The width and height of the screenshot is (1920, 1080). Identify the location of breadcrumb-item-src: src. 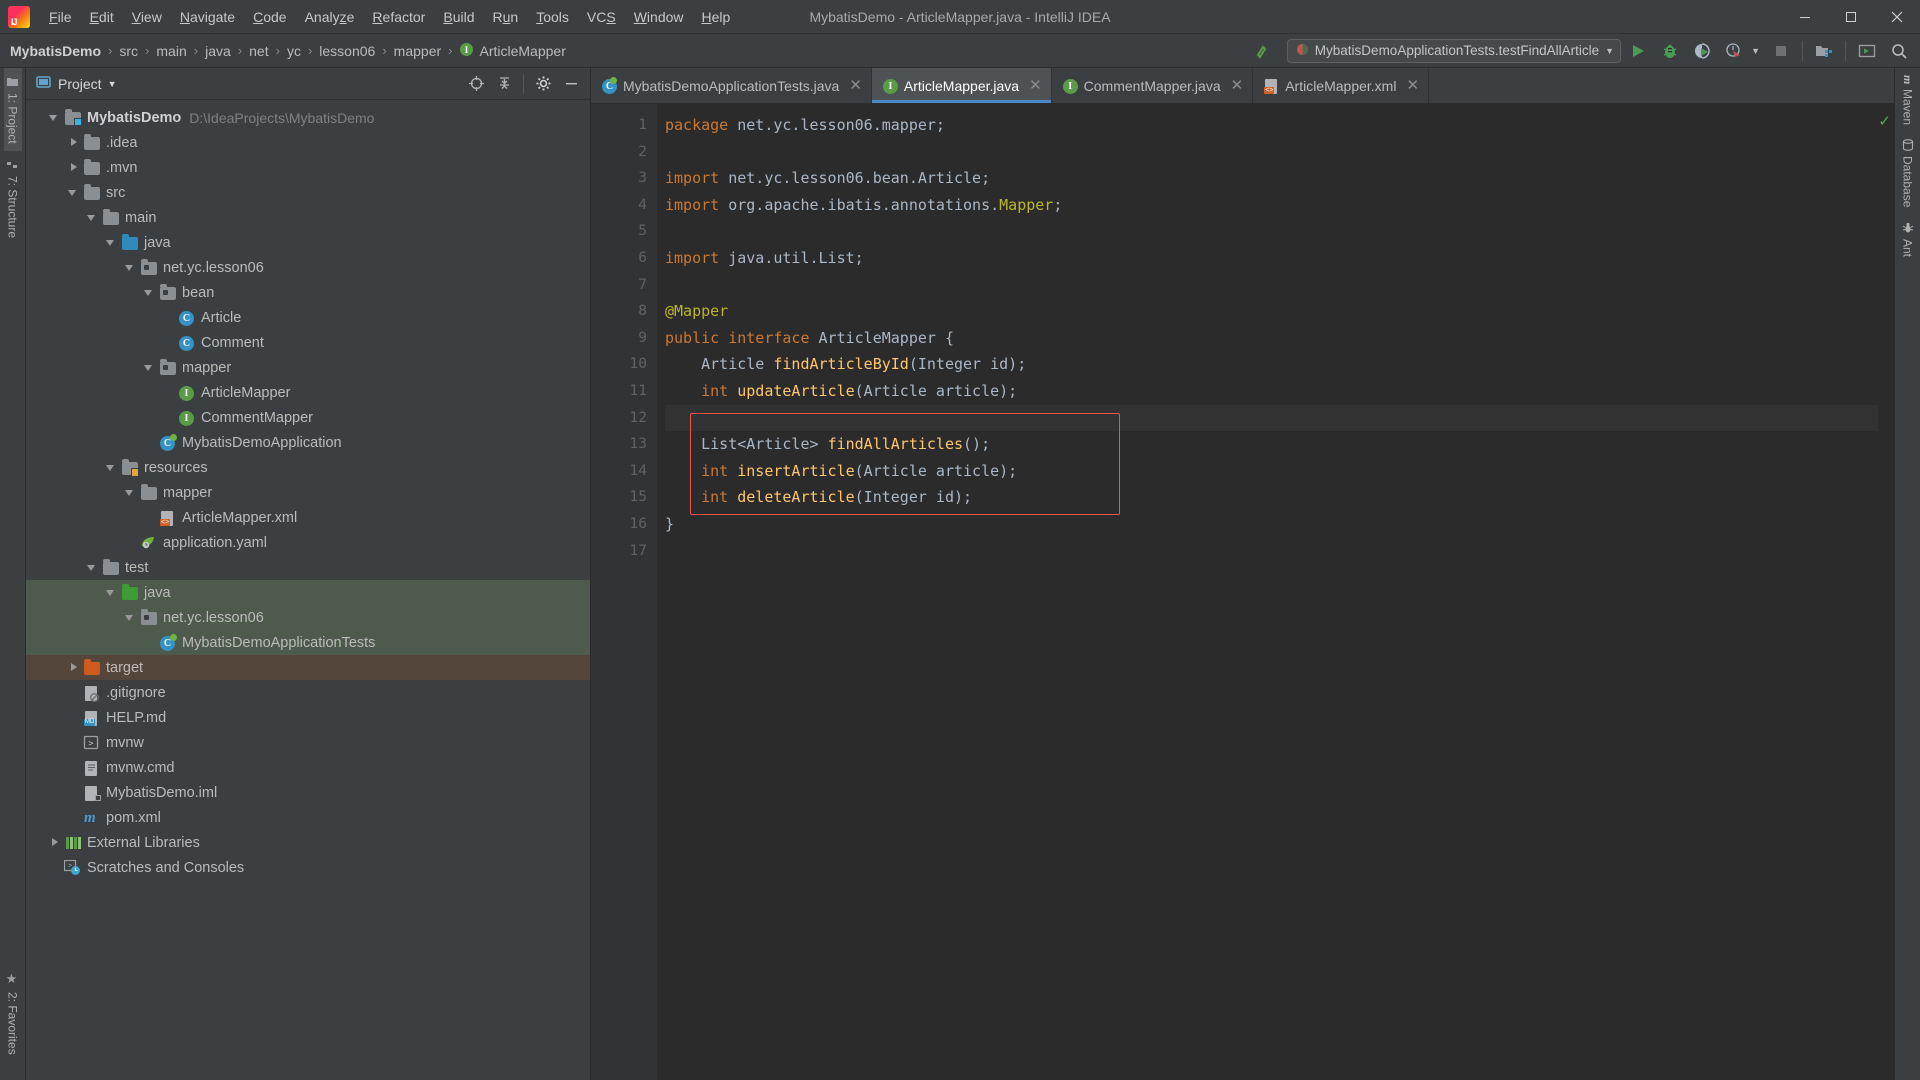
(128, 51).